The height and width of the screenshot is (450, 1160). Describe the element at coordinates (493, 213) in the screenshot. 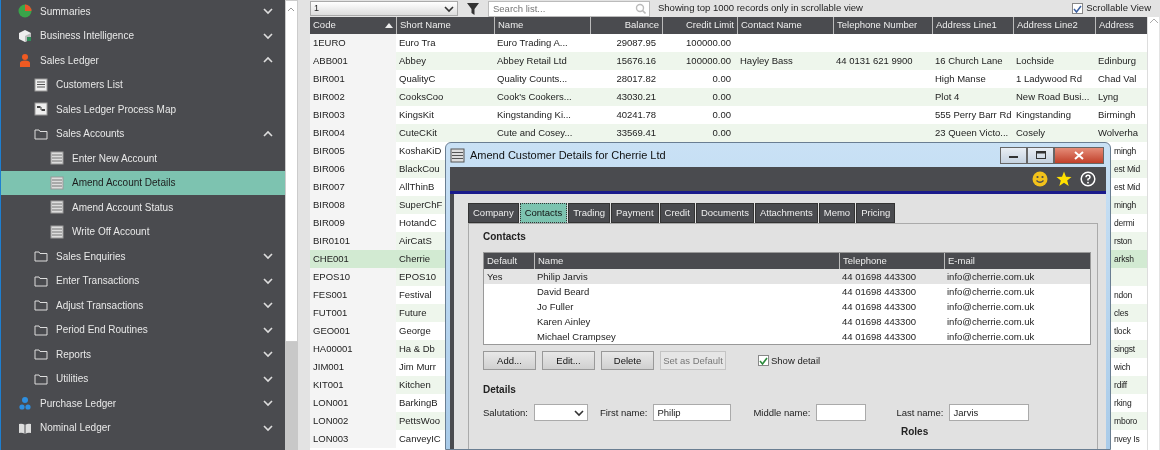

I see `tab: Company` at that location.